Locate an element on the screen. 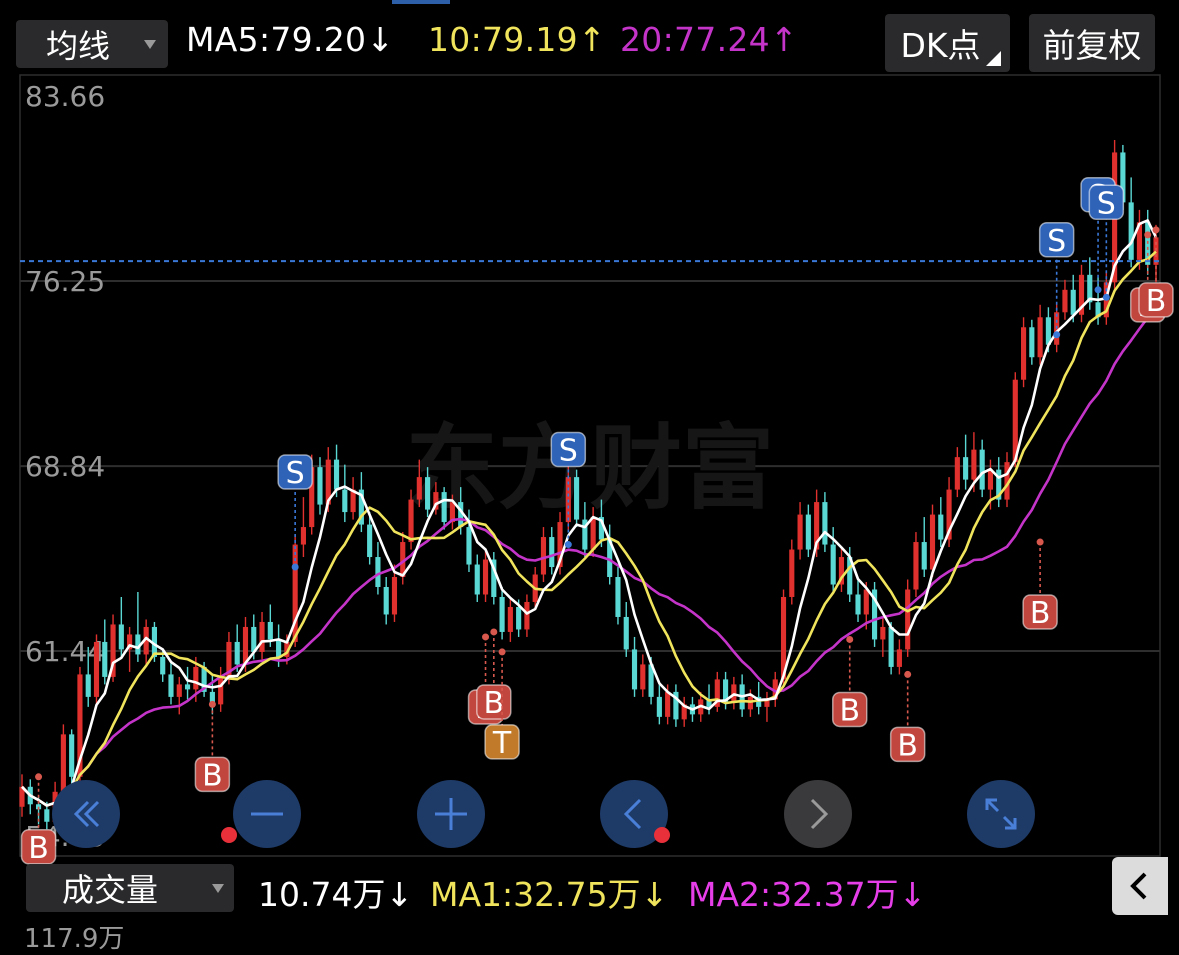  chevron-right-icon is located at coordinates (819, 814).